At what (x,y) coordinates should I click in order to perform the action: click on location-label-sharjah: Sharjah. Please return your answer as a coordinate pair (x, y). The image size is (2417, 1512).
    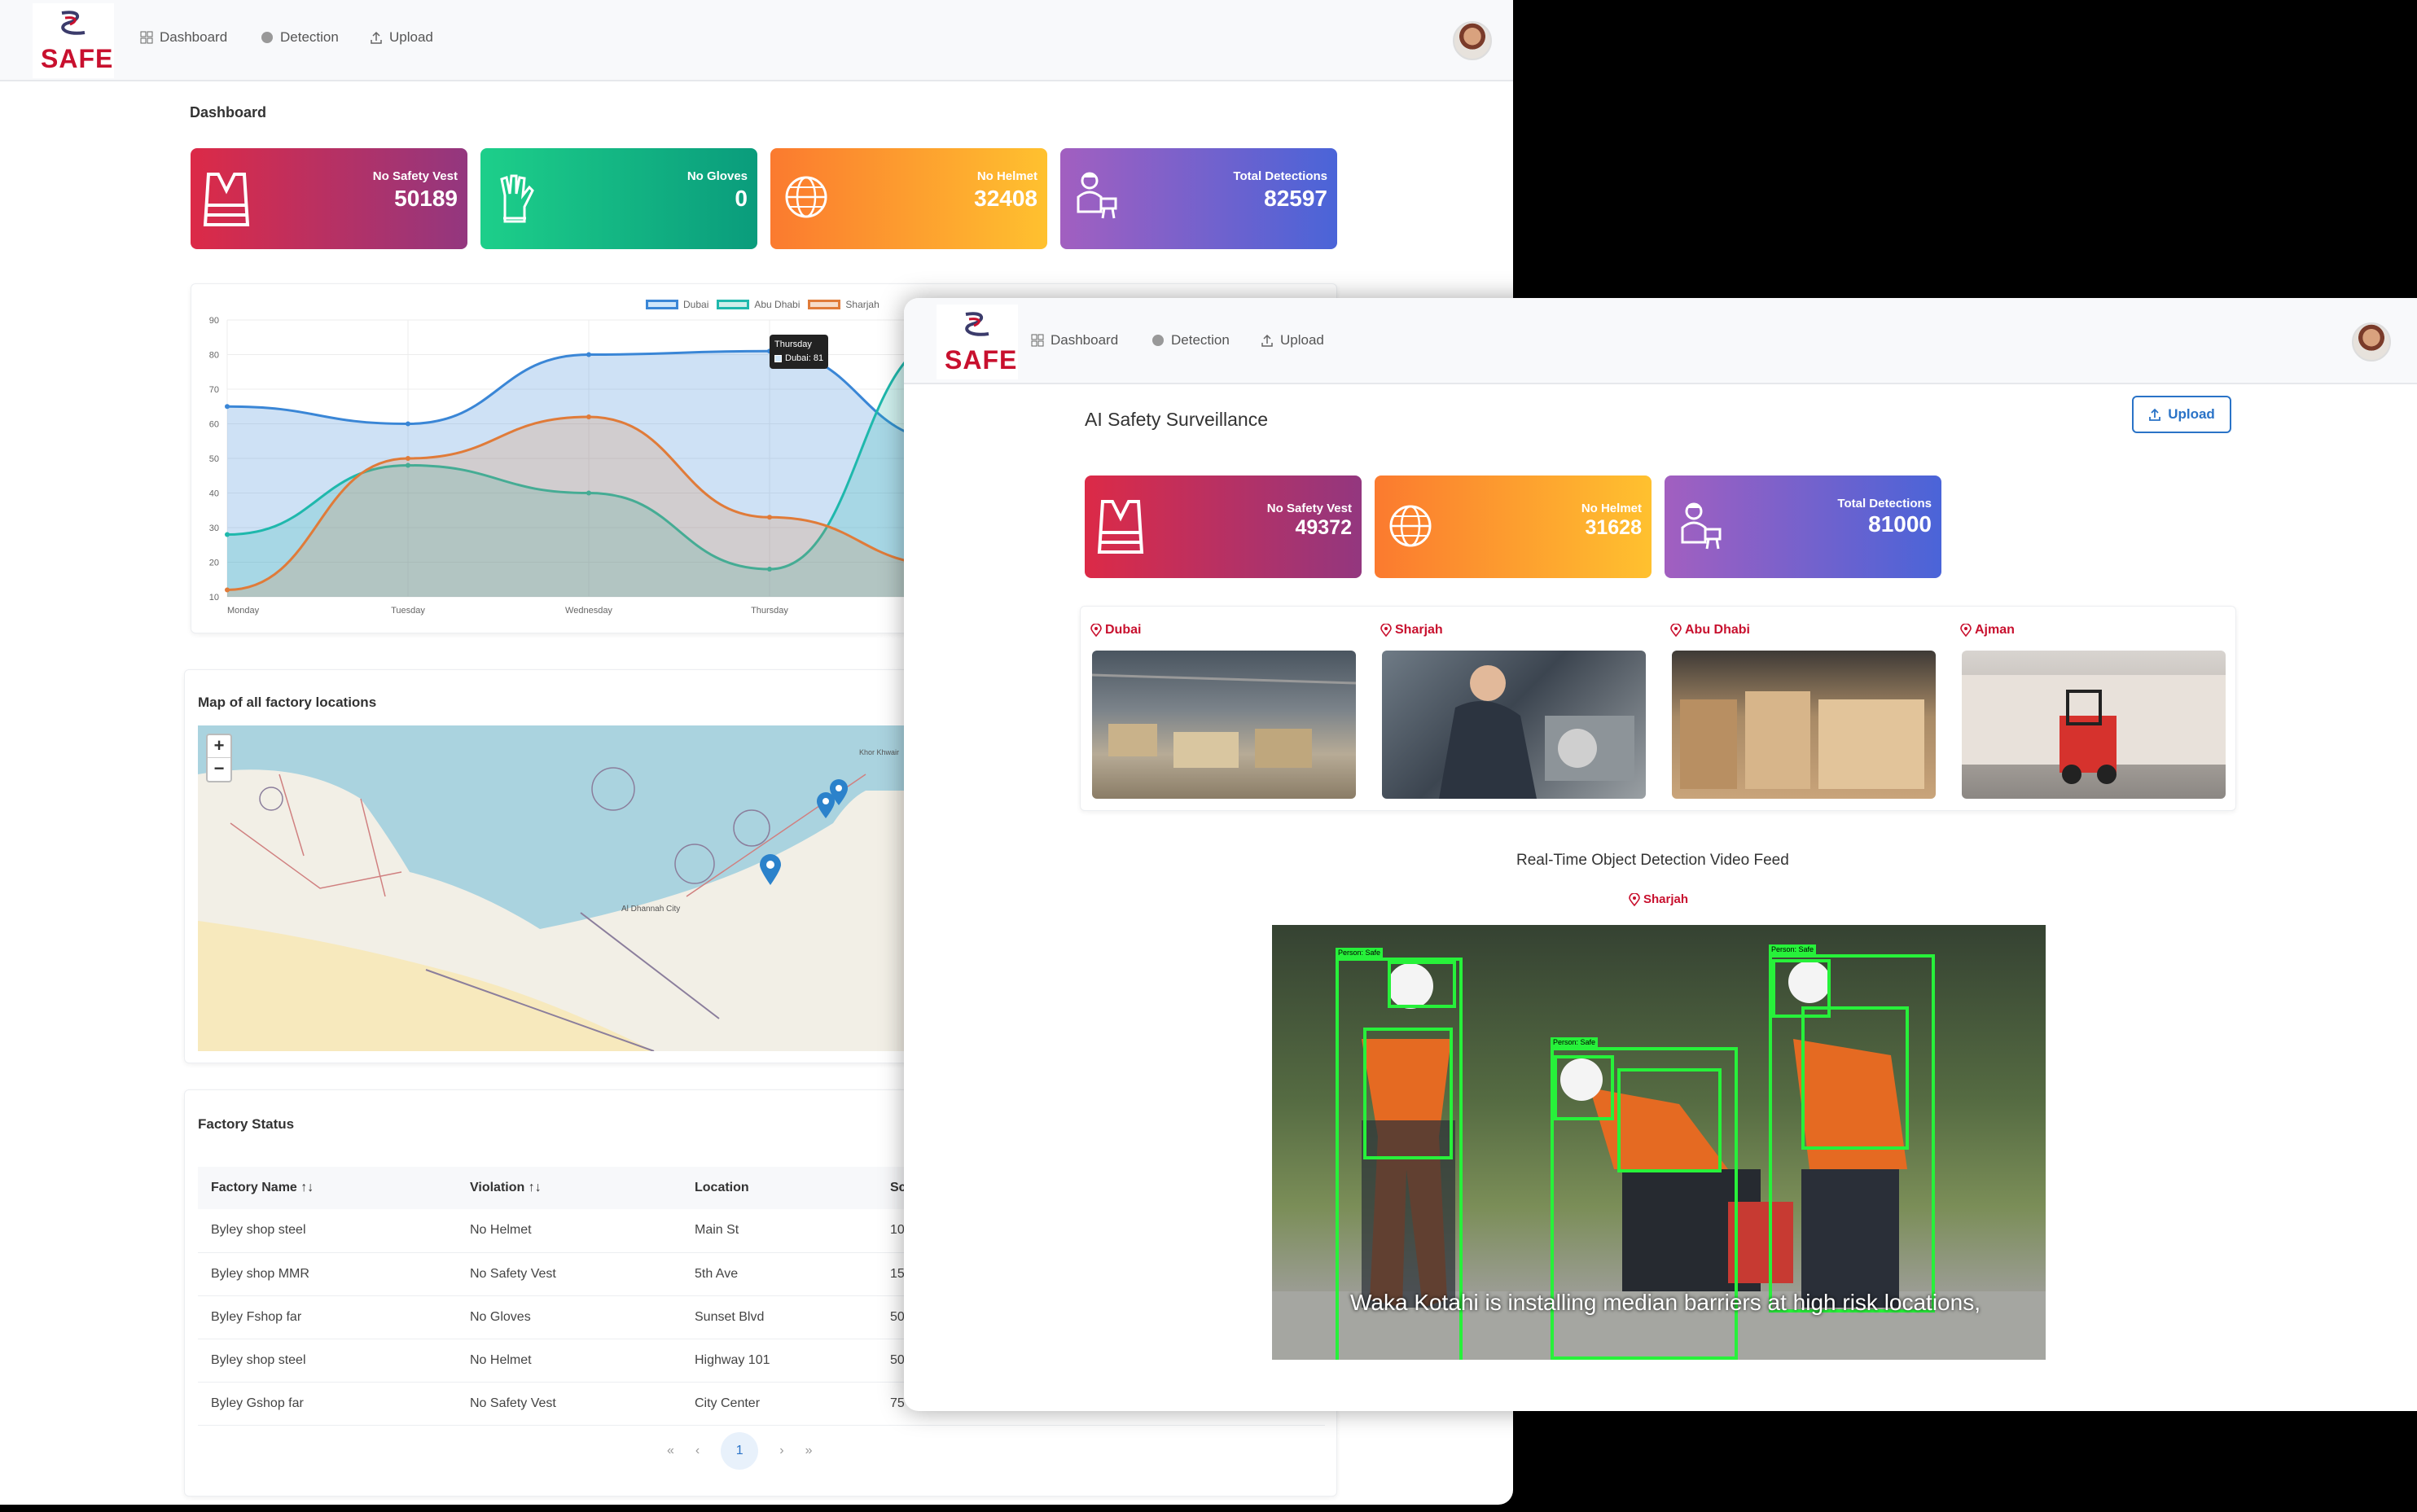
    Looking at the image, I should click on (1411, 630).